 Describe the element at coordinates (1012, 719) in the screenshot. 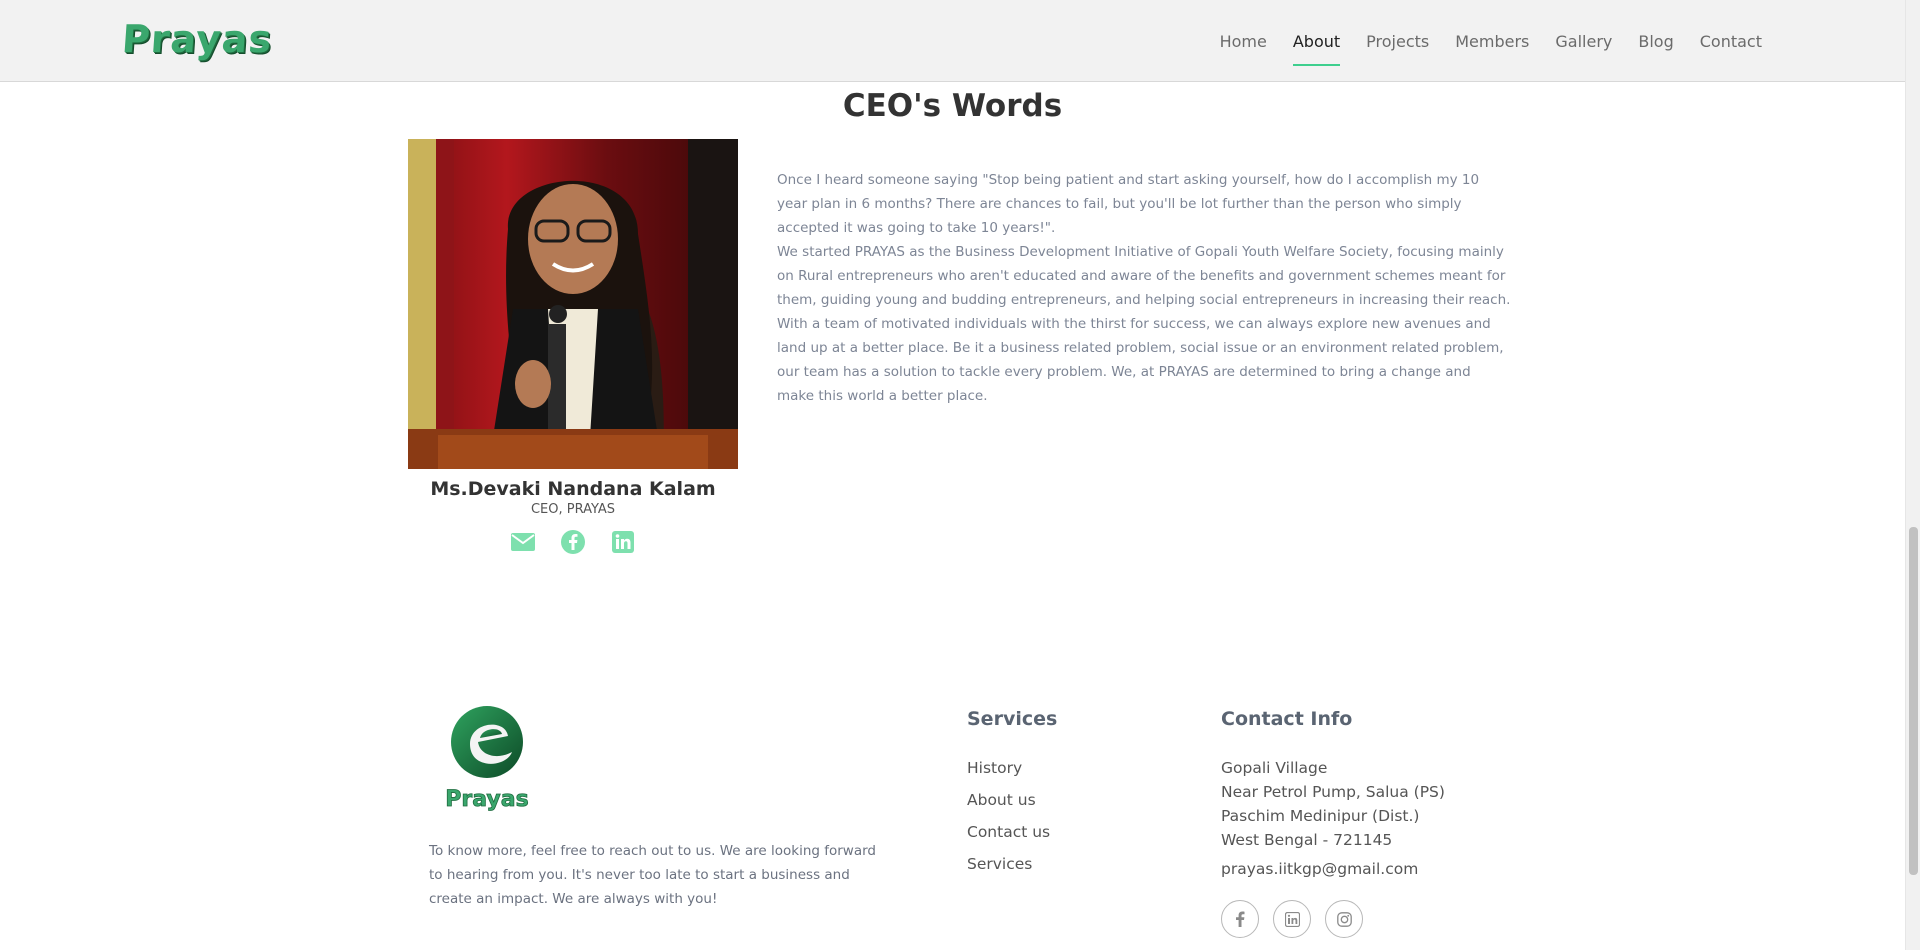

I see `services-heading: Services` at that location.